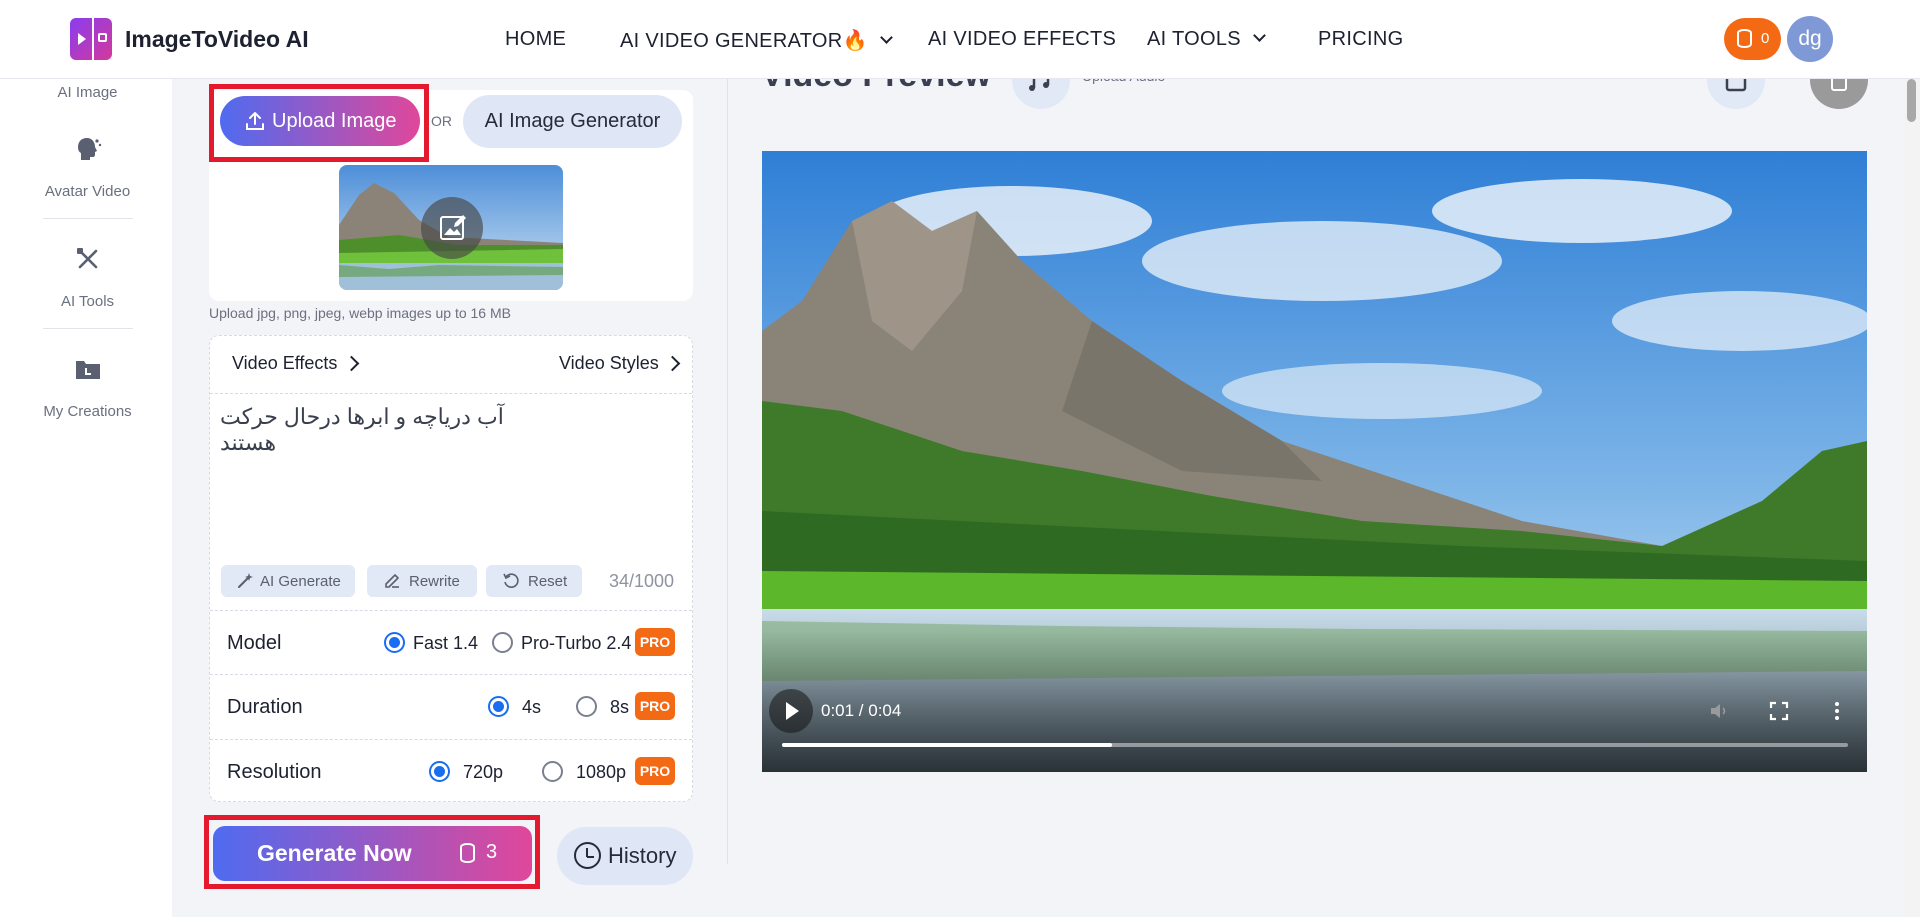  Describe the element at coordinates (254, 643) in the screenshot. I see `model-label: Model` at that location.